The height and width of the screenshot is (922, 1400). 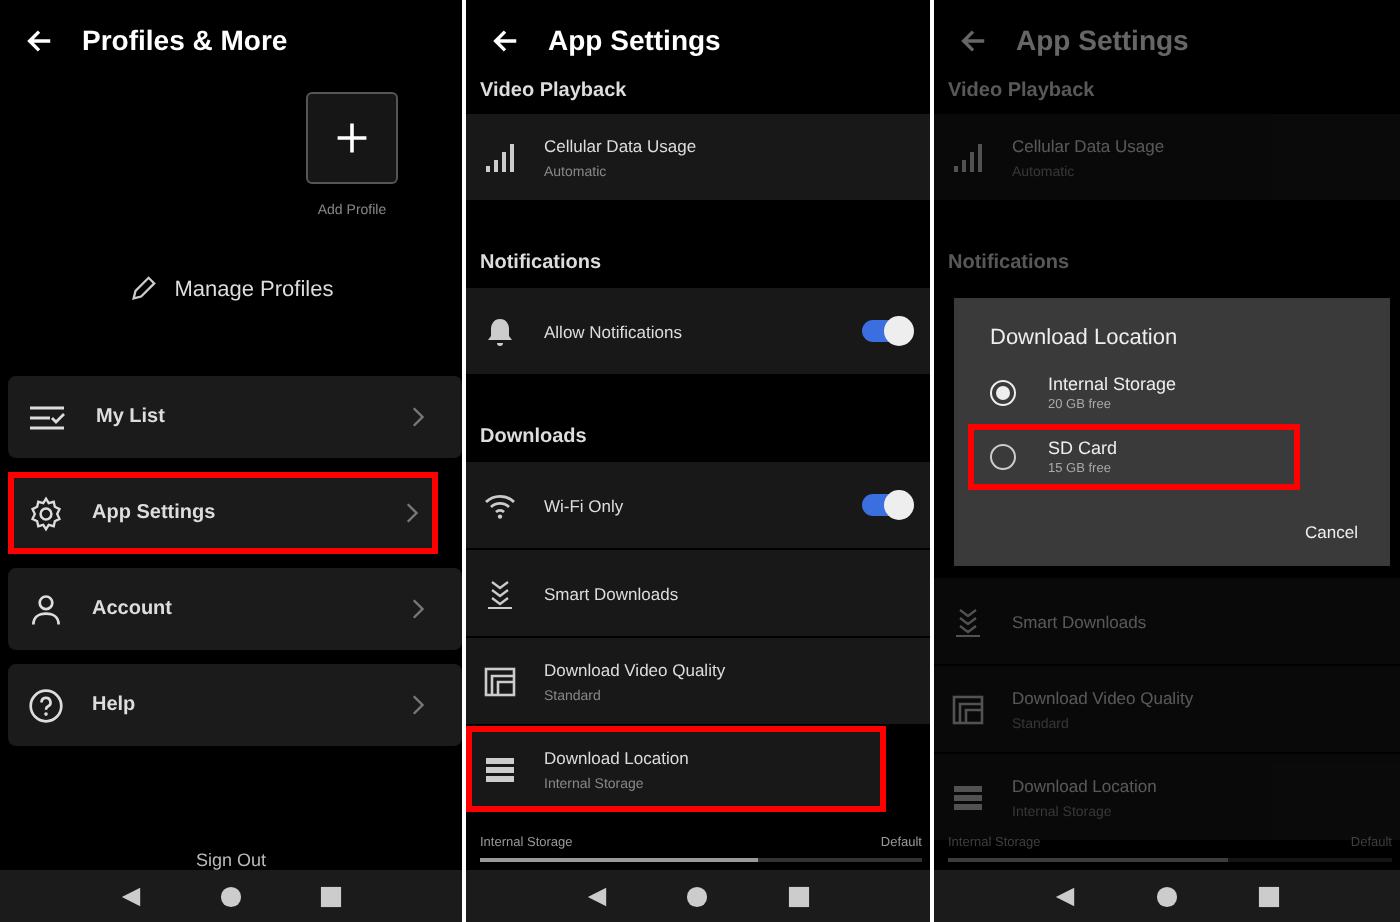 I want to click on settings-icon, so click(x=46, y=513).